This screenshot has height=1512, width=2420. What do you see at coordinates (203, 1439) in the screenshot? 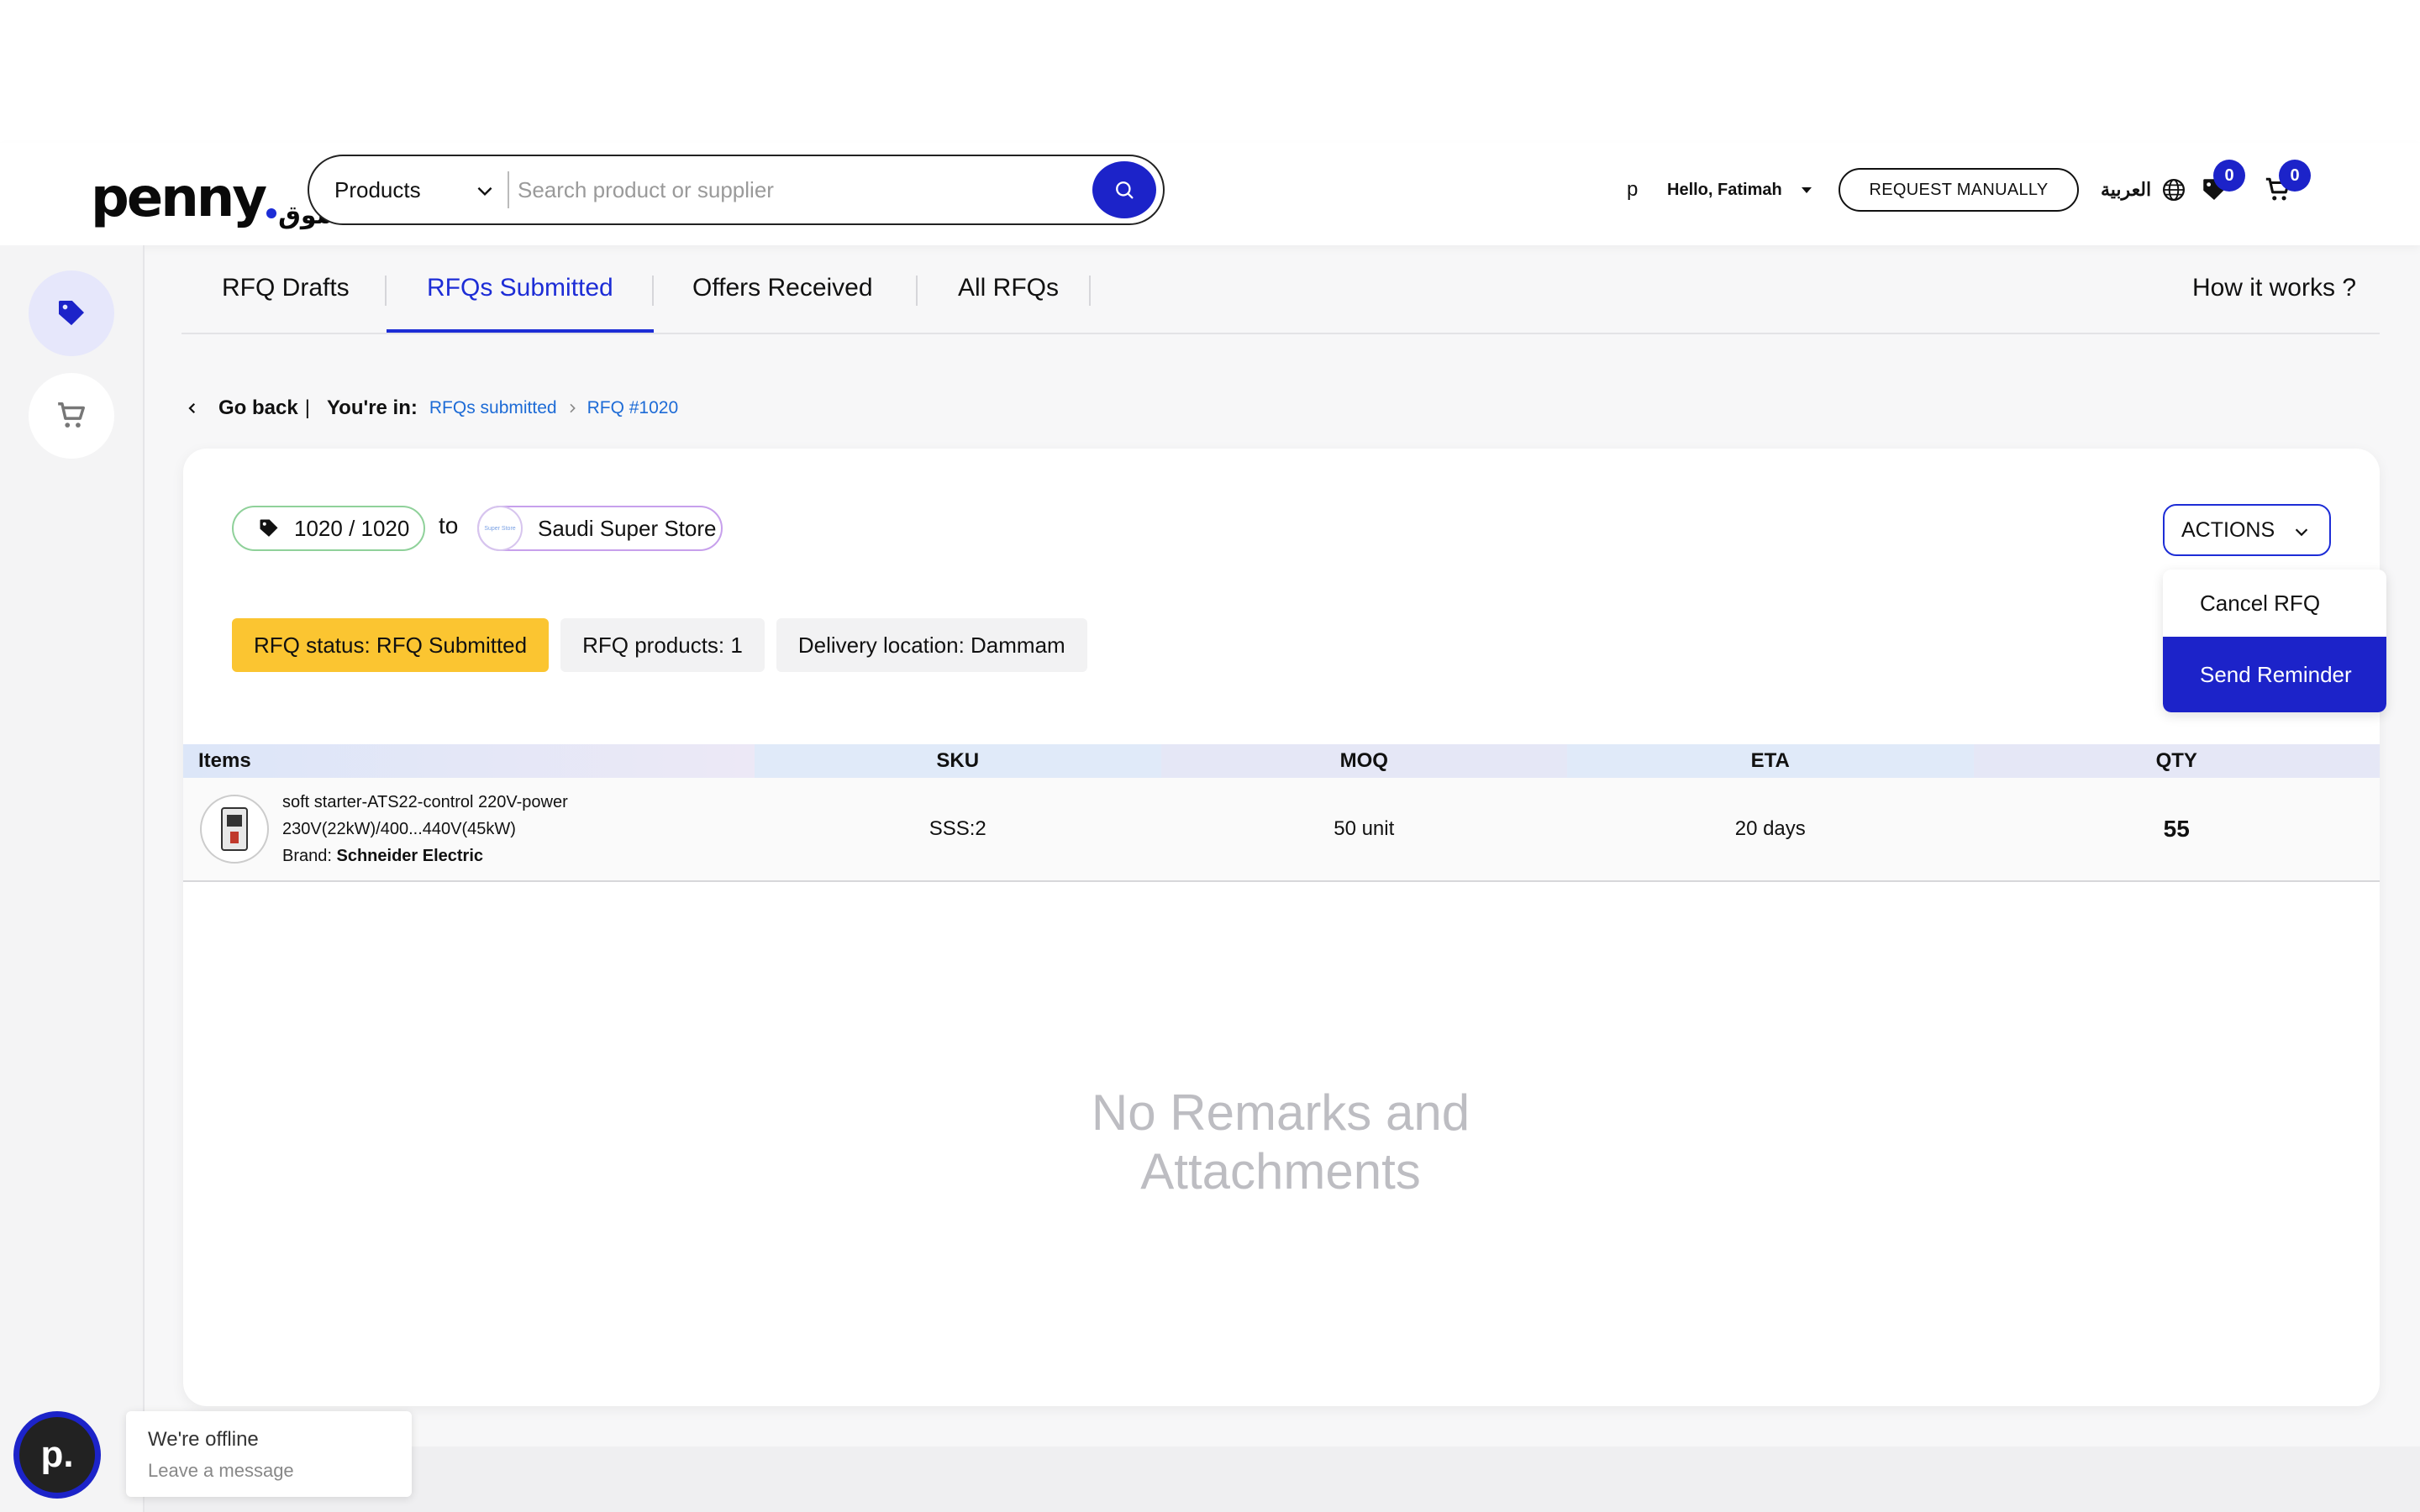
I see `chat-status: We're offline` at bounding box center [203, 1439].